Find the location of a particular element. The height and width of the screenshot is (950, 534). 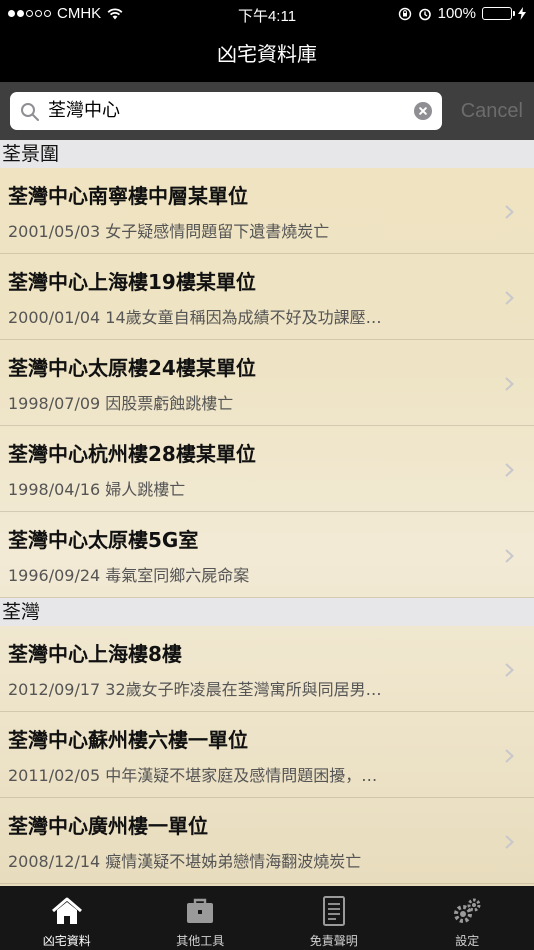

tab-label: 設定 is located at coordinates (467, 941).